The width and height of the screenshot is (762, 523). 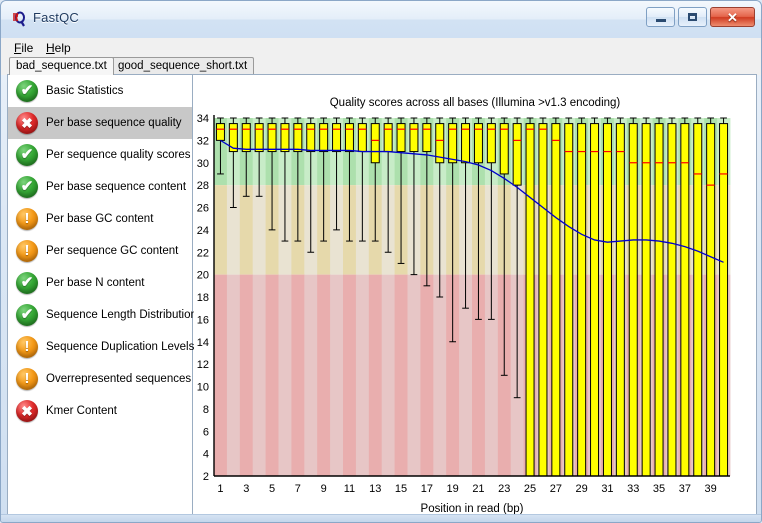 What do you see at coordinates (272, 489) in the screenshot?
I see `x-tick-label: 5` at bounding box center [272, 489].